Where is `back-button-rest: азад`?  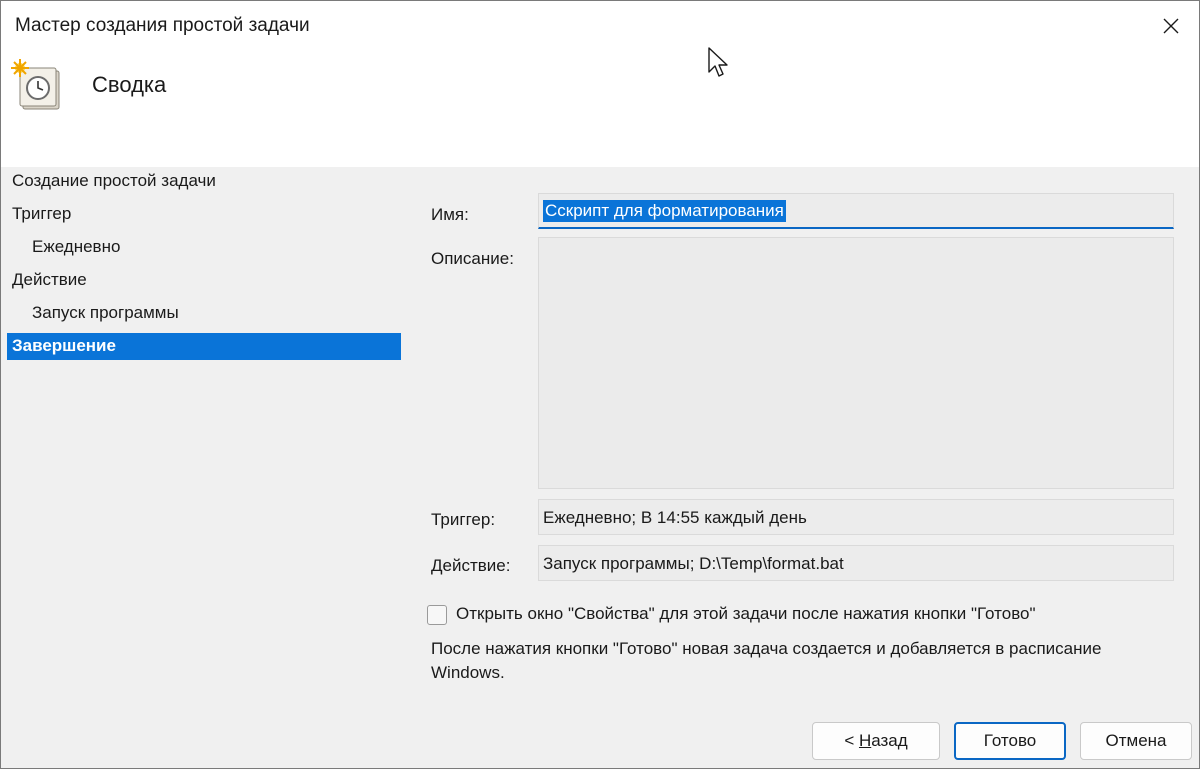
back-button-rest: азад is located at coordinates (889, 740).